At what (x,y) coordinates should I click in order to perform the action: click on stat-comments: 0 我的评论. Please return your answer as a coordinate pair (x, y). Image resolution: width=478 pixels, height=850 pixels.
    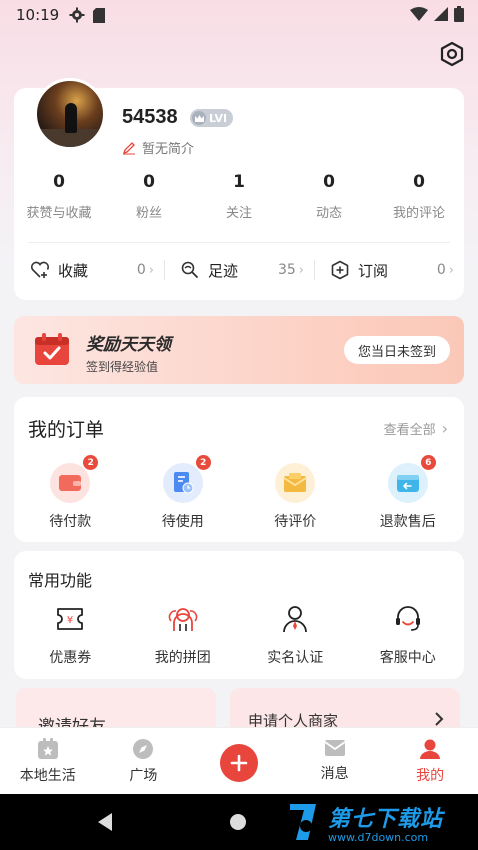
    Looking at the image, I should click on (419, 196).